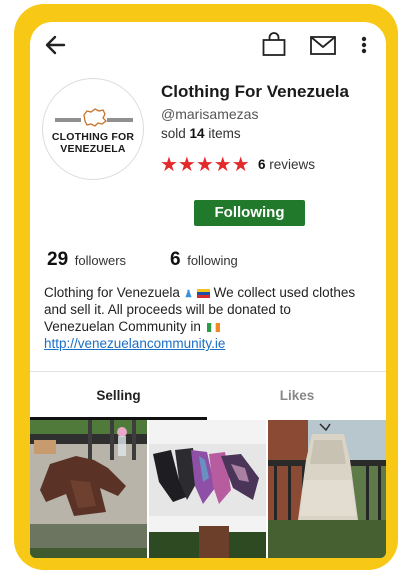 This screenshot has height=574, width=407. I want to click on product-image-leggings, so click(207, 489).